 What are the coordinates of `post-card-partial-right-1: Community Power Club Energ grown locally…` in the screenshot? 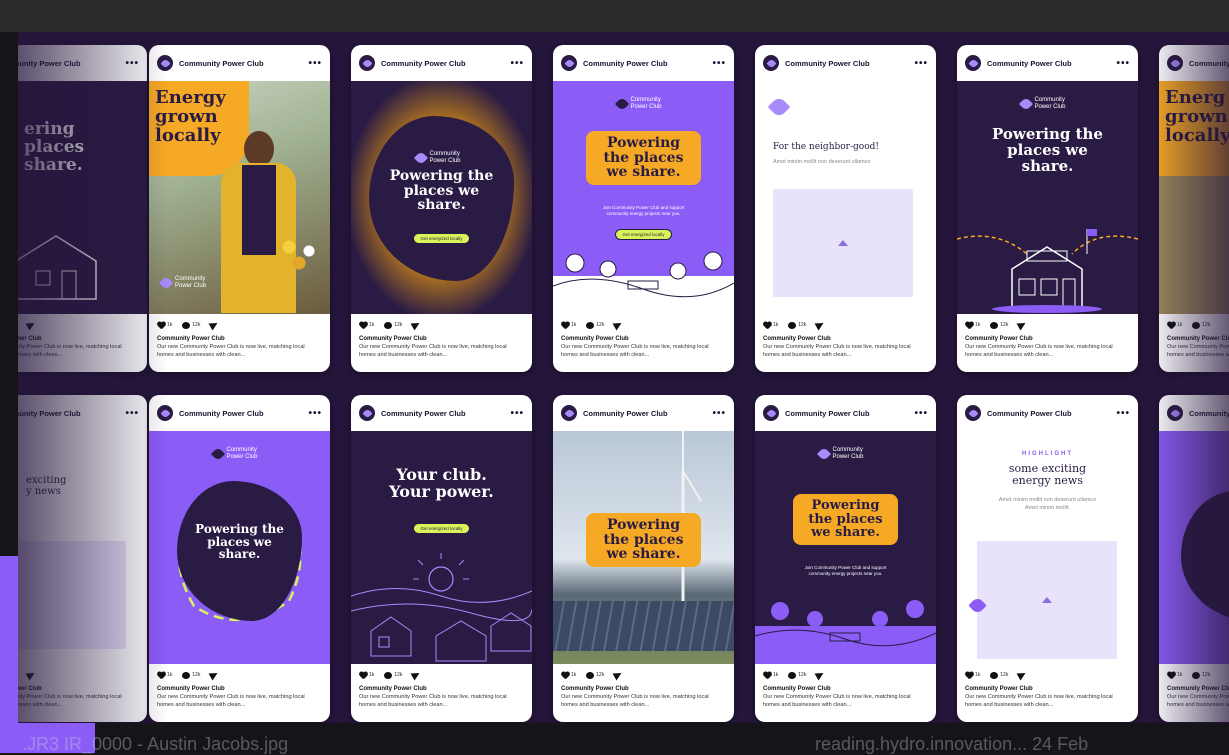 It's located at (1194, 208).